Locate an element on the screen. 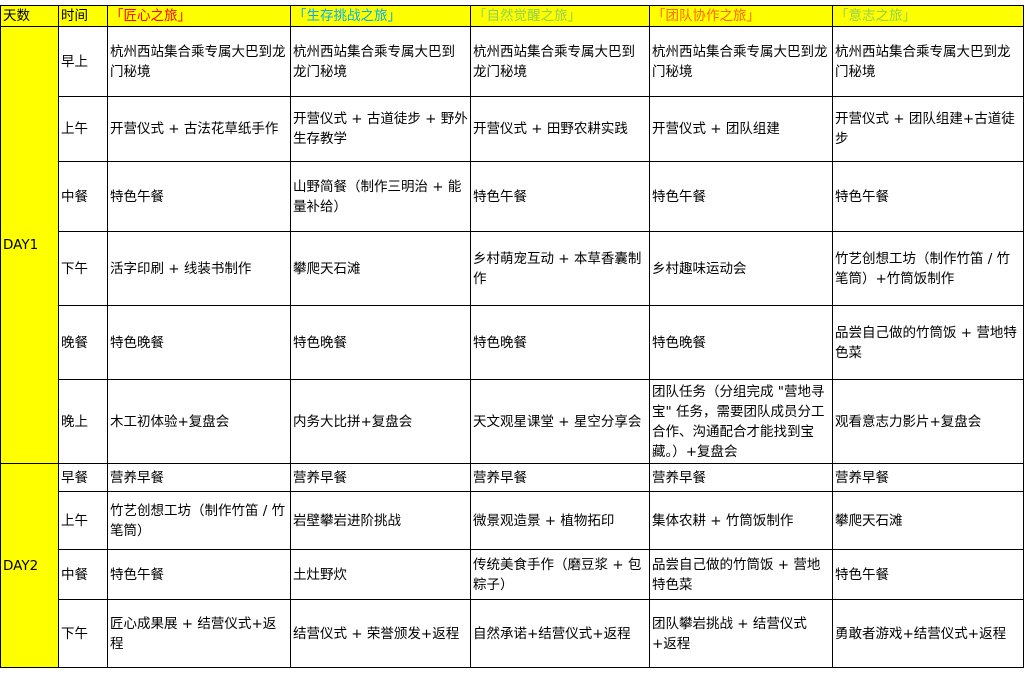 The image size is (1025, 700). table-cell: 竹艺创想工坊（制作竹笛 / 竹笔筒） is located at coordinates (199, 520).